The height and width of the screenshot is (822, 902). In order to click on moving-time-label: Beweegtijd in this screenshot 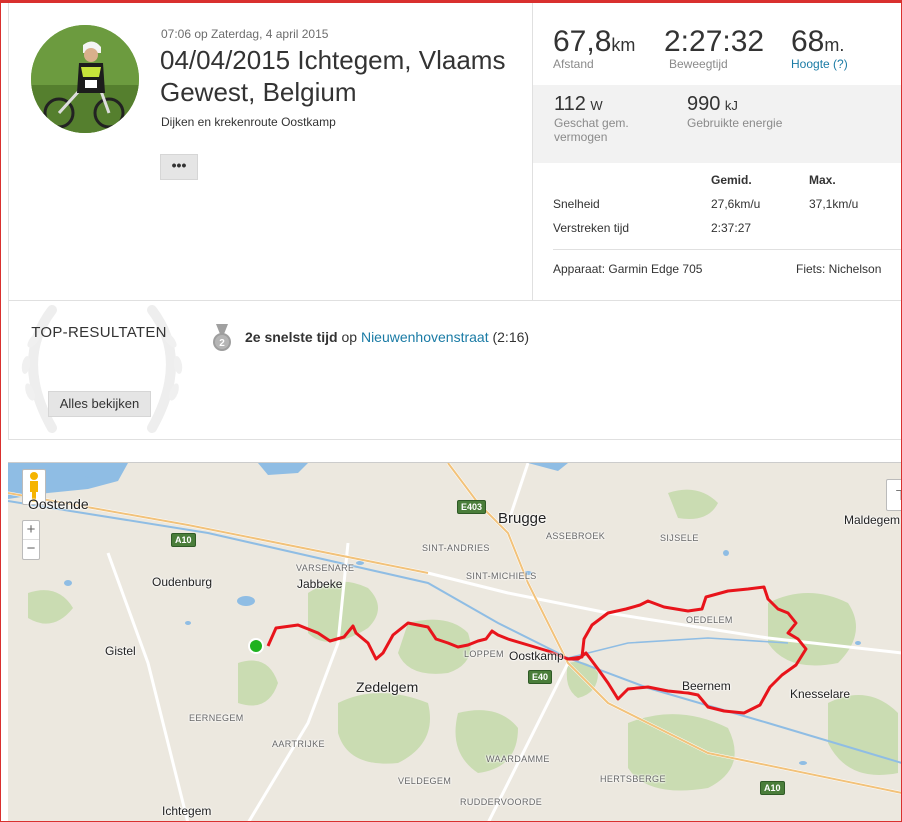, I will do `click(698, 64)`.